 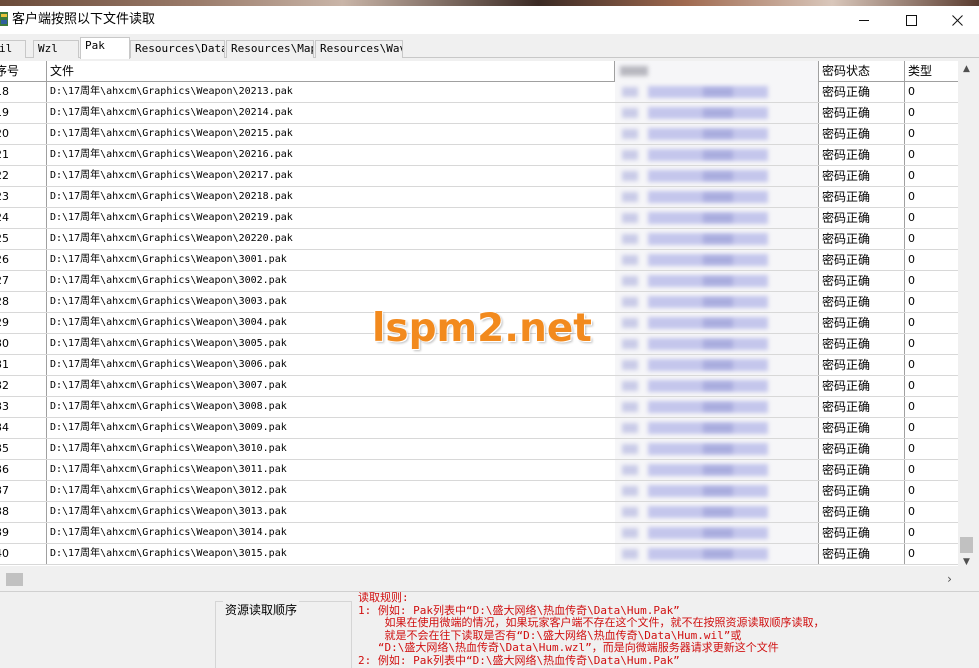 What do you see at coordinates (23, 218) in the screenshot?
I see `row-index: 24` at bounding box center [23, 218].